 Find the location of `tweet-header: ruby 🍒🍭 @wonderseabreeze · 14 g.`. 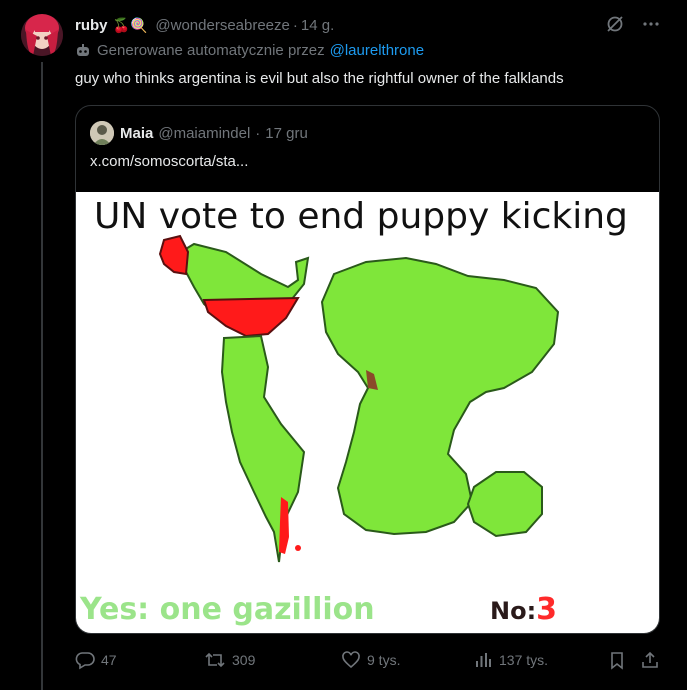

tweet-header: ruby 🍒🍭 @wonderseabreeze · 14 g. is located at coordinates (204, 25).